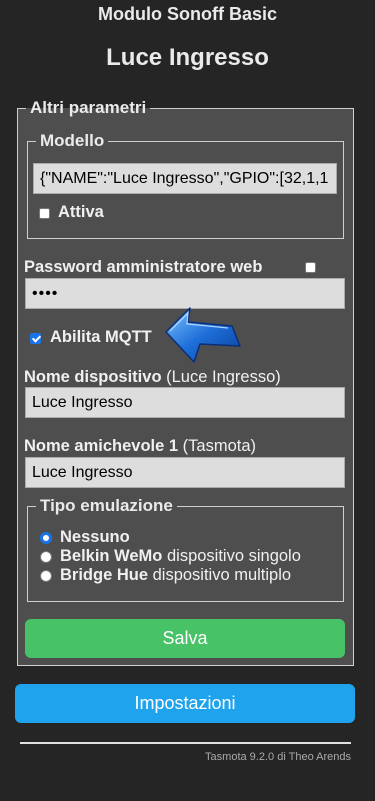 Image resolution: width=375 pixels, height=801 pixels. I want to click on device-name-hint: (Luce Ingresso), so click(223, 377).